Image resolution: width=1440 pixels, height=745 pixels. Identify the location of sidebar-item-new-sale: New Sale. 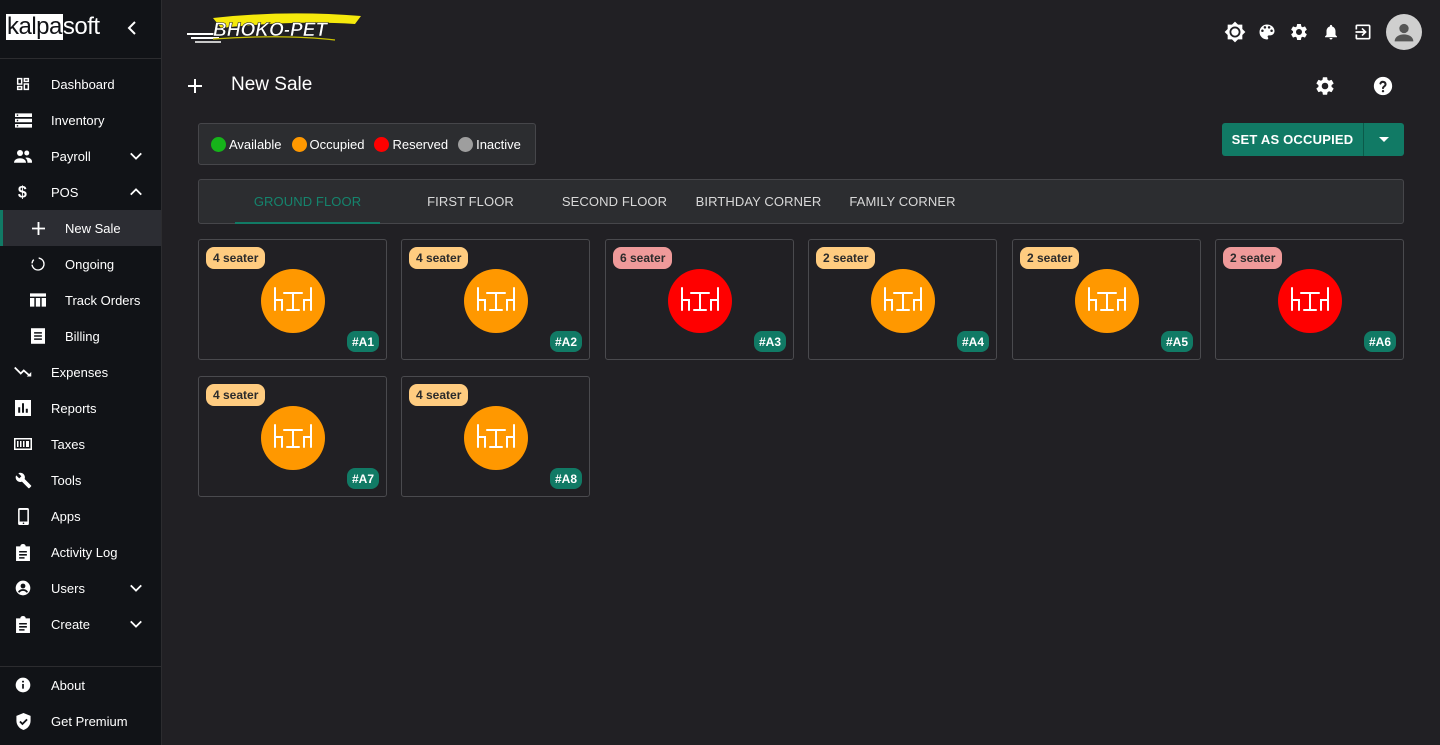
(80, 228).